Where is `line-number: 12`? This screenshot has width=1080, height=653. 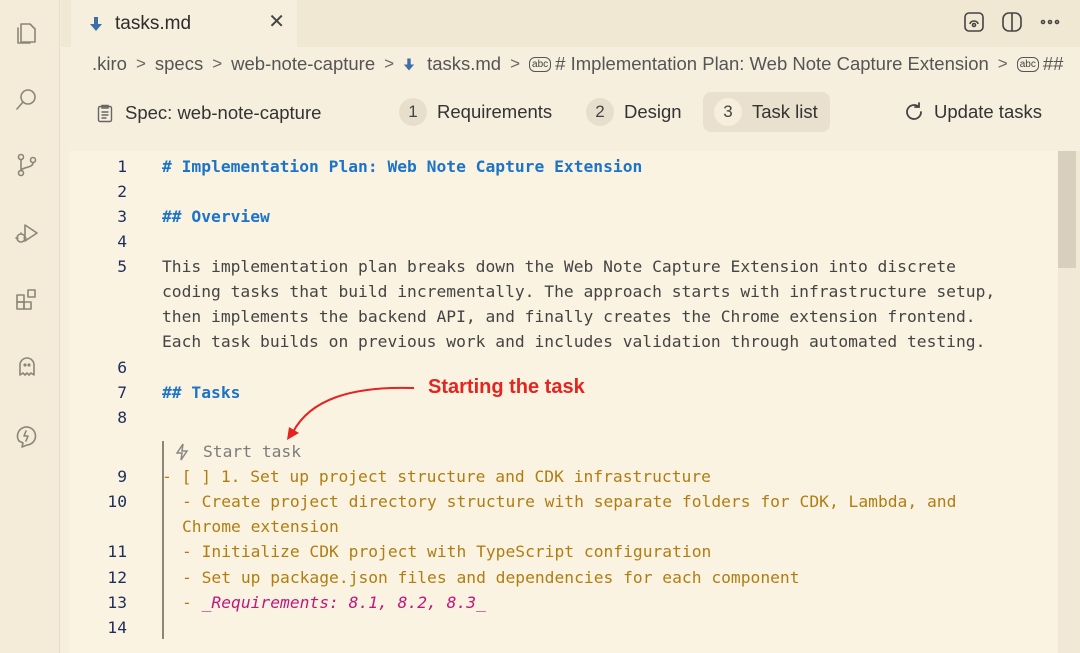 line-number: 12 is located at coordinates (117, 577).